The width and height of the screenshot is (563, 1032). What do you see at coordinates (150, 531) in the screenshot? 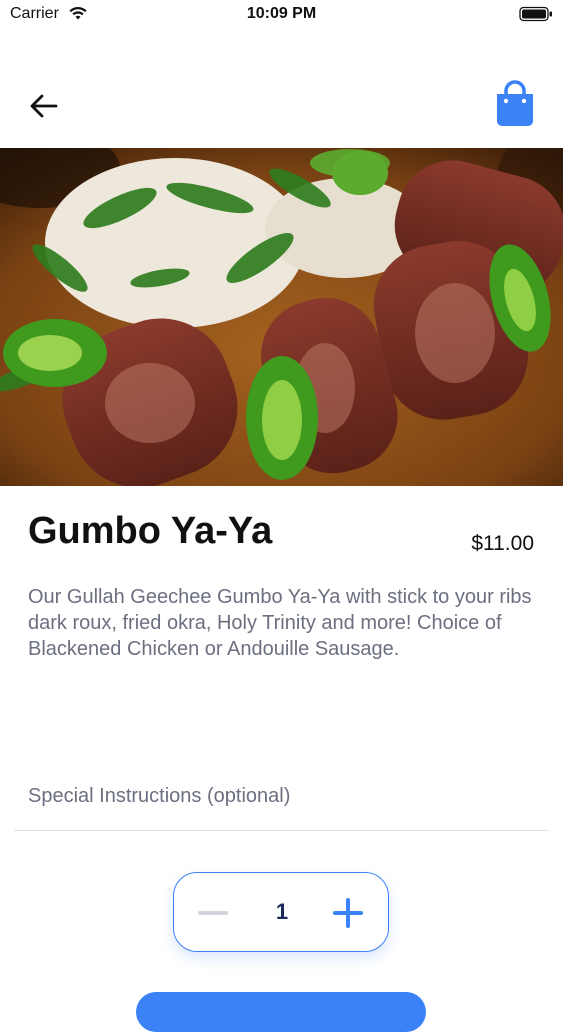
I see `item-title: Gumbo Ya-Ya` at bounding box center [150, 531].